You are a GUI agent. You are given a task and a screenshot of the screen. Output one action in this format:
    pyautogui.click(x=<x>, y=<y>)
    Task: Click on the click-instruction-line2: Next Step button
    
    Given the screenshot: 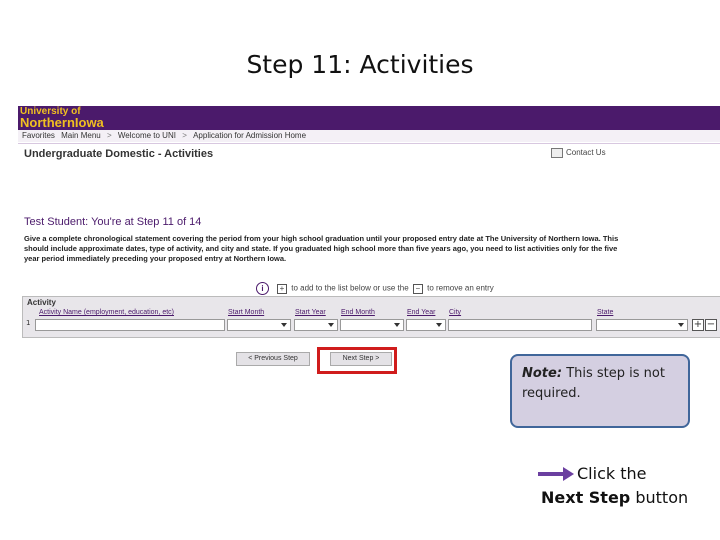 What is the action you would take?
    pyautogui.click(x=614, y=497)
    